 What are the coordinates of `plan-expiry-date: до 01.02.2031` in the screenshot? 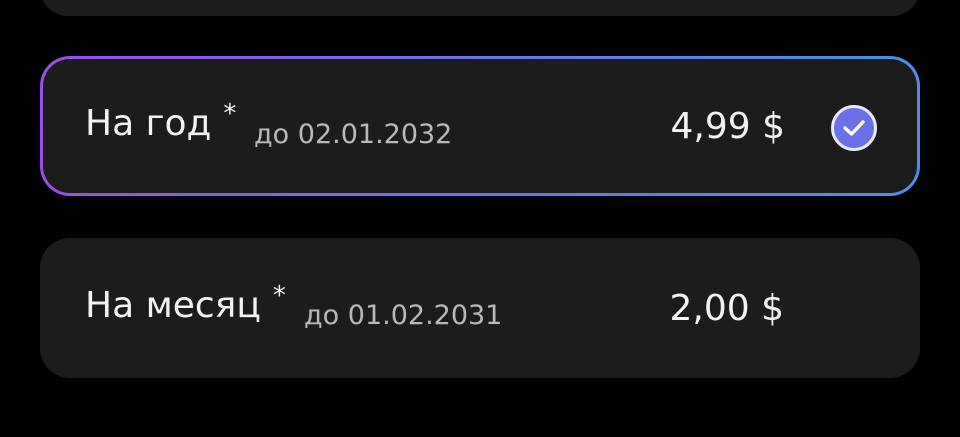 It's located at (403, 315).